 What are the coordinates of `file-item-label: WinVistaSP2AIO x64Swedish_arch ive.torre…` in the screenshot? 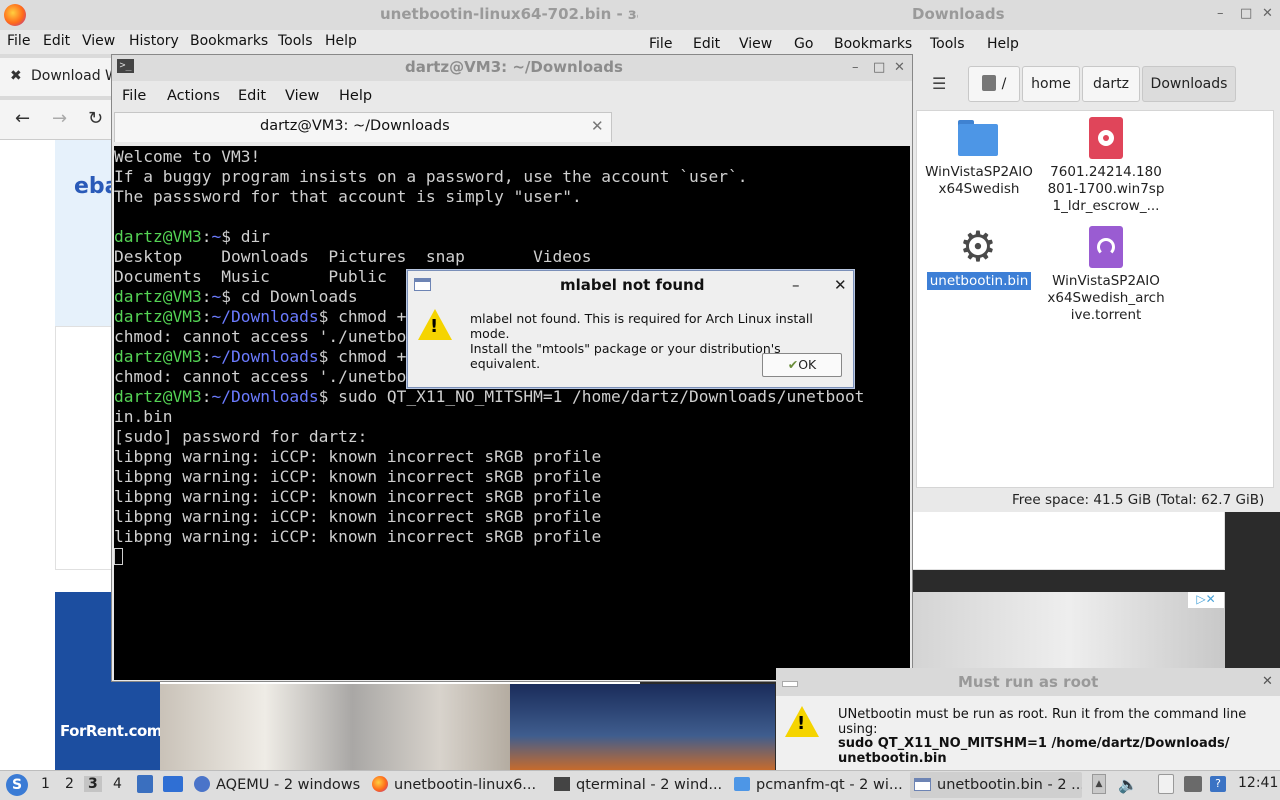 It's located at (1106, 298).